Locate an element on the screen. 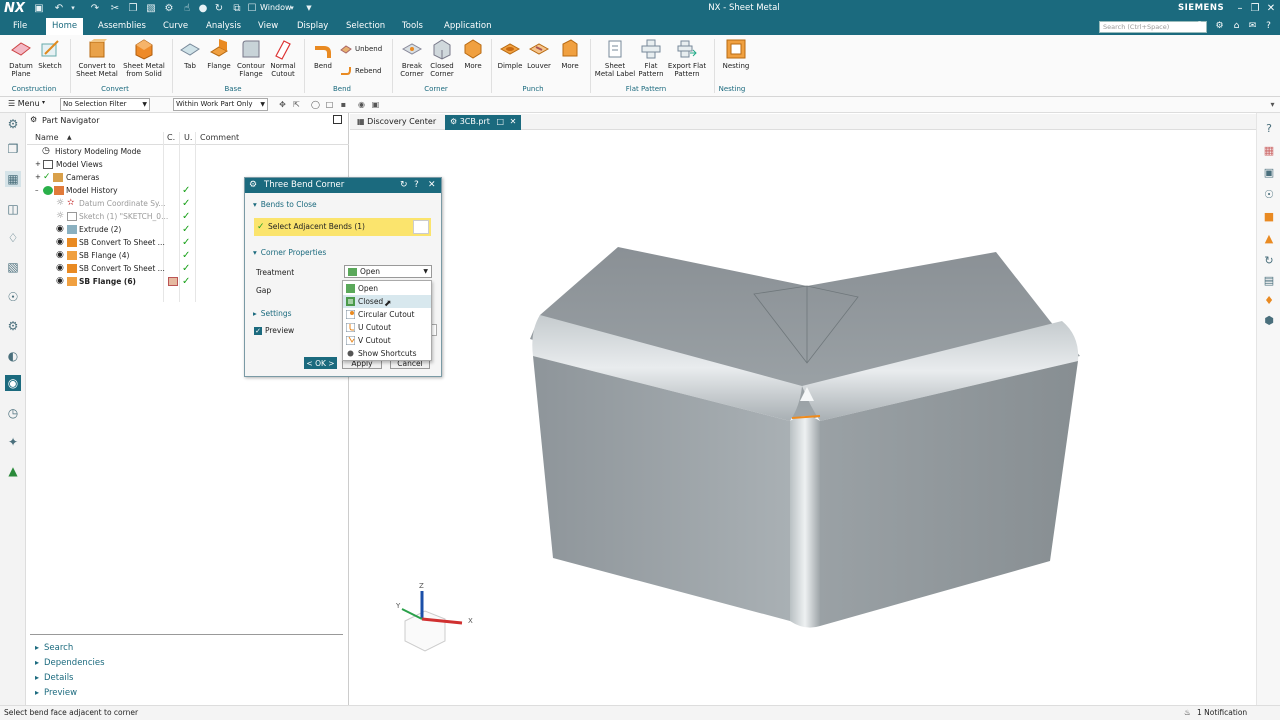  option-u-cutout: U Cutout is located at coordinates (387, 327).